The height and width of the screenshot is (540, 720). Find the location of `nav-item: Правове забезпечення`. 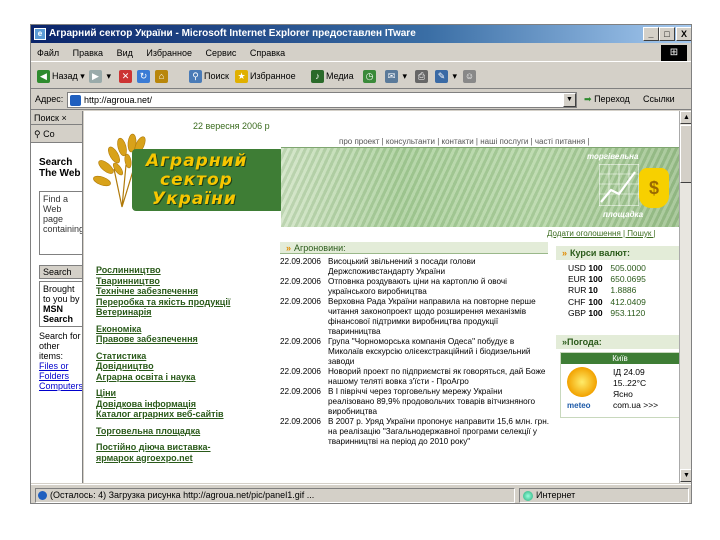

nav-item: Правове забезпечення is located at coordinates (184, 339).